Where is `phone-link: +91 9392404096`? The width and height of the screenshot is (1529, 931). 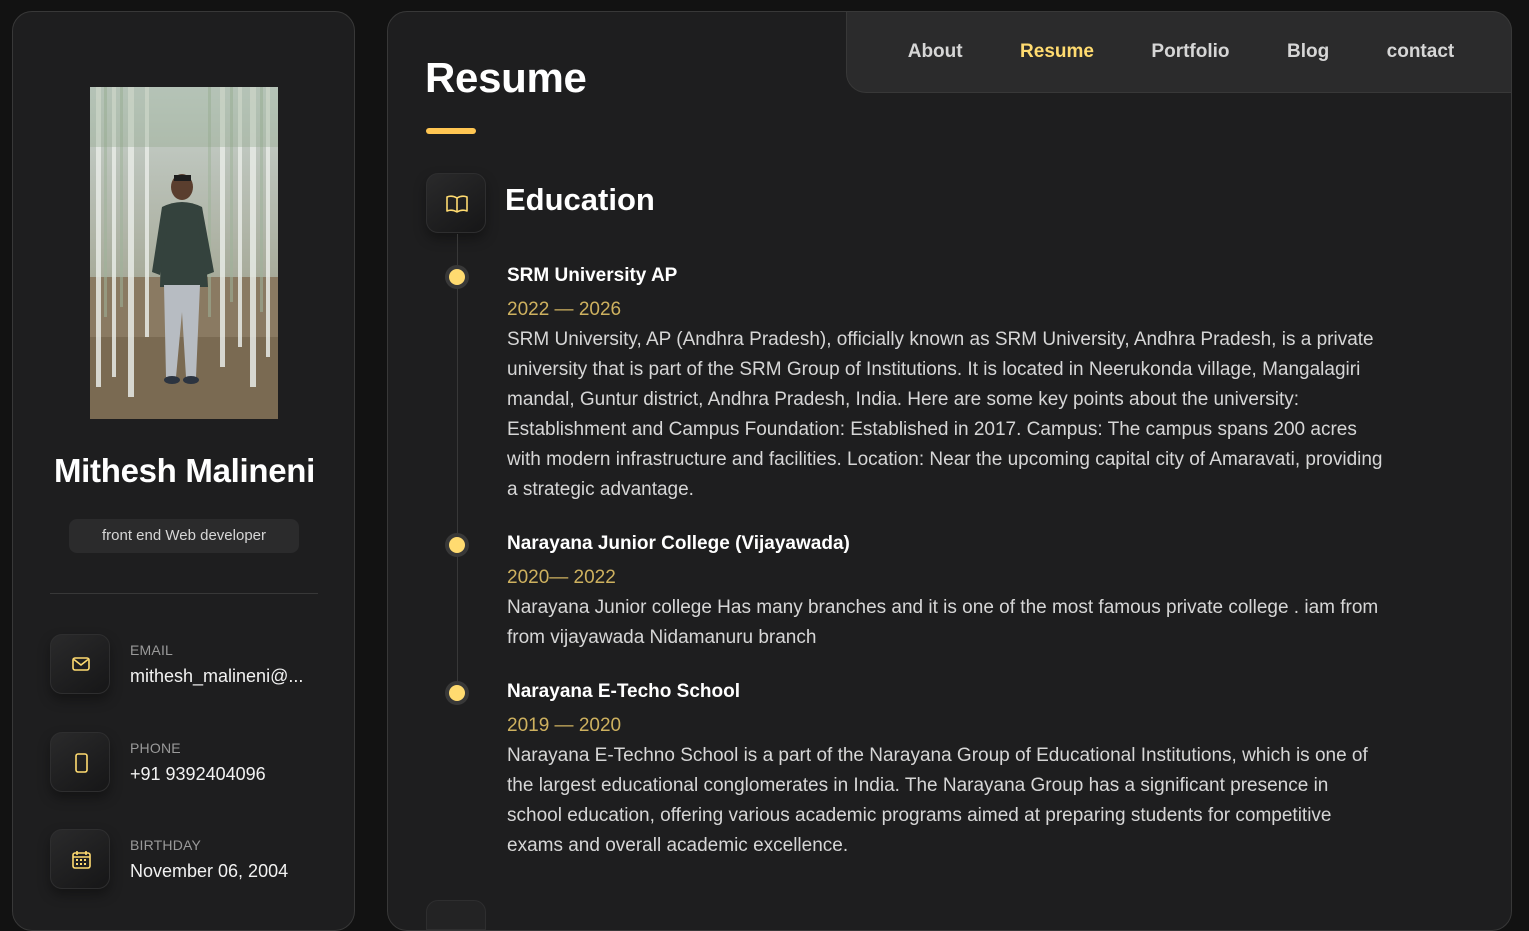
phone-link: +91 9392404096 is located at coordinates (198, 774).